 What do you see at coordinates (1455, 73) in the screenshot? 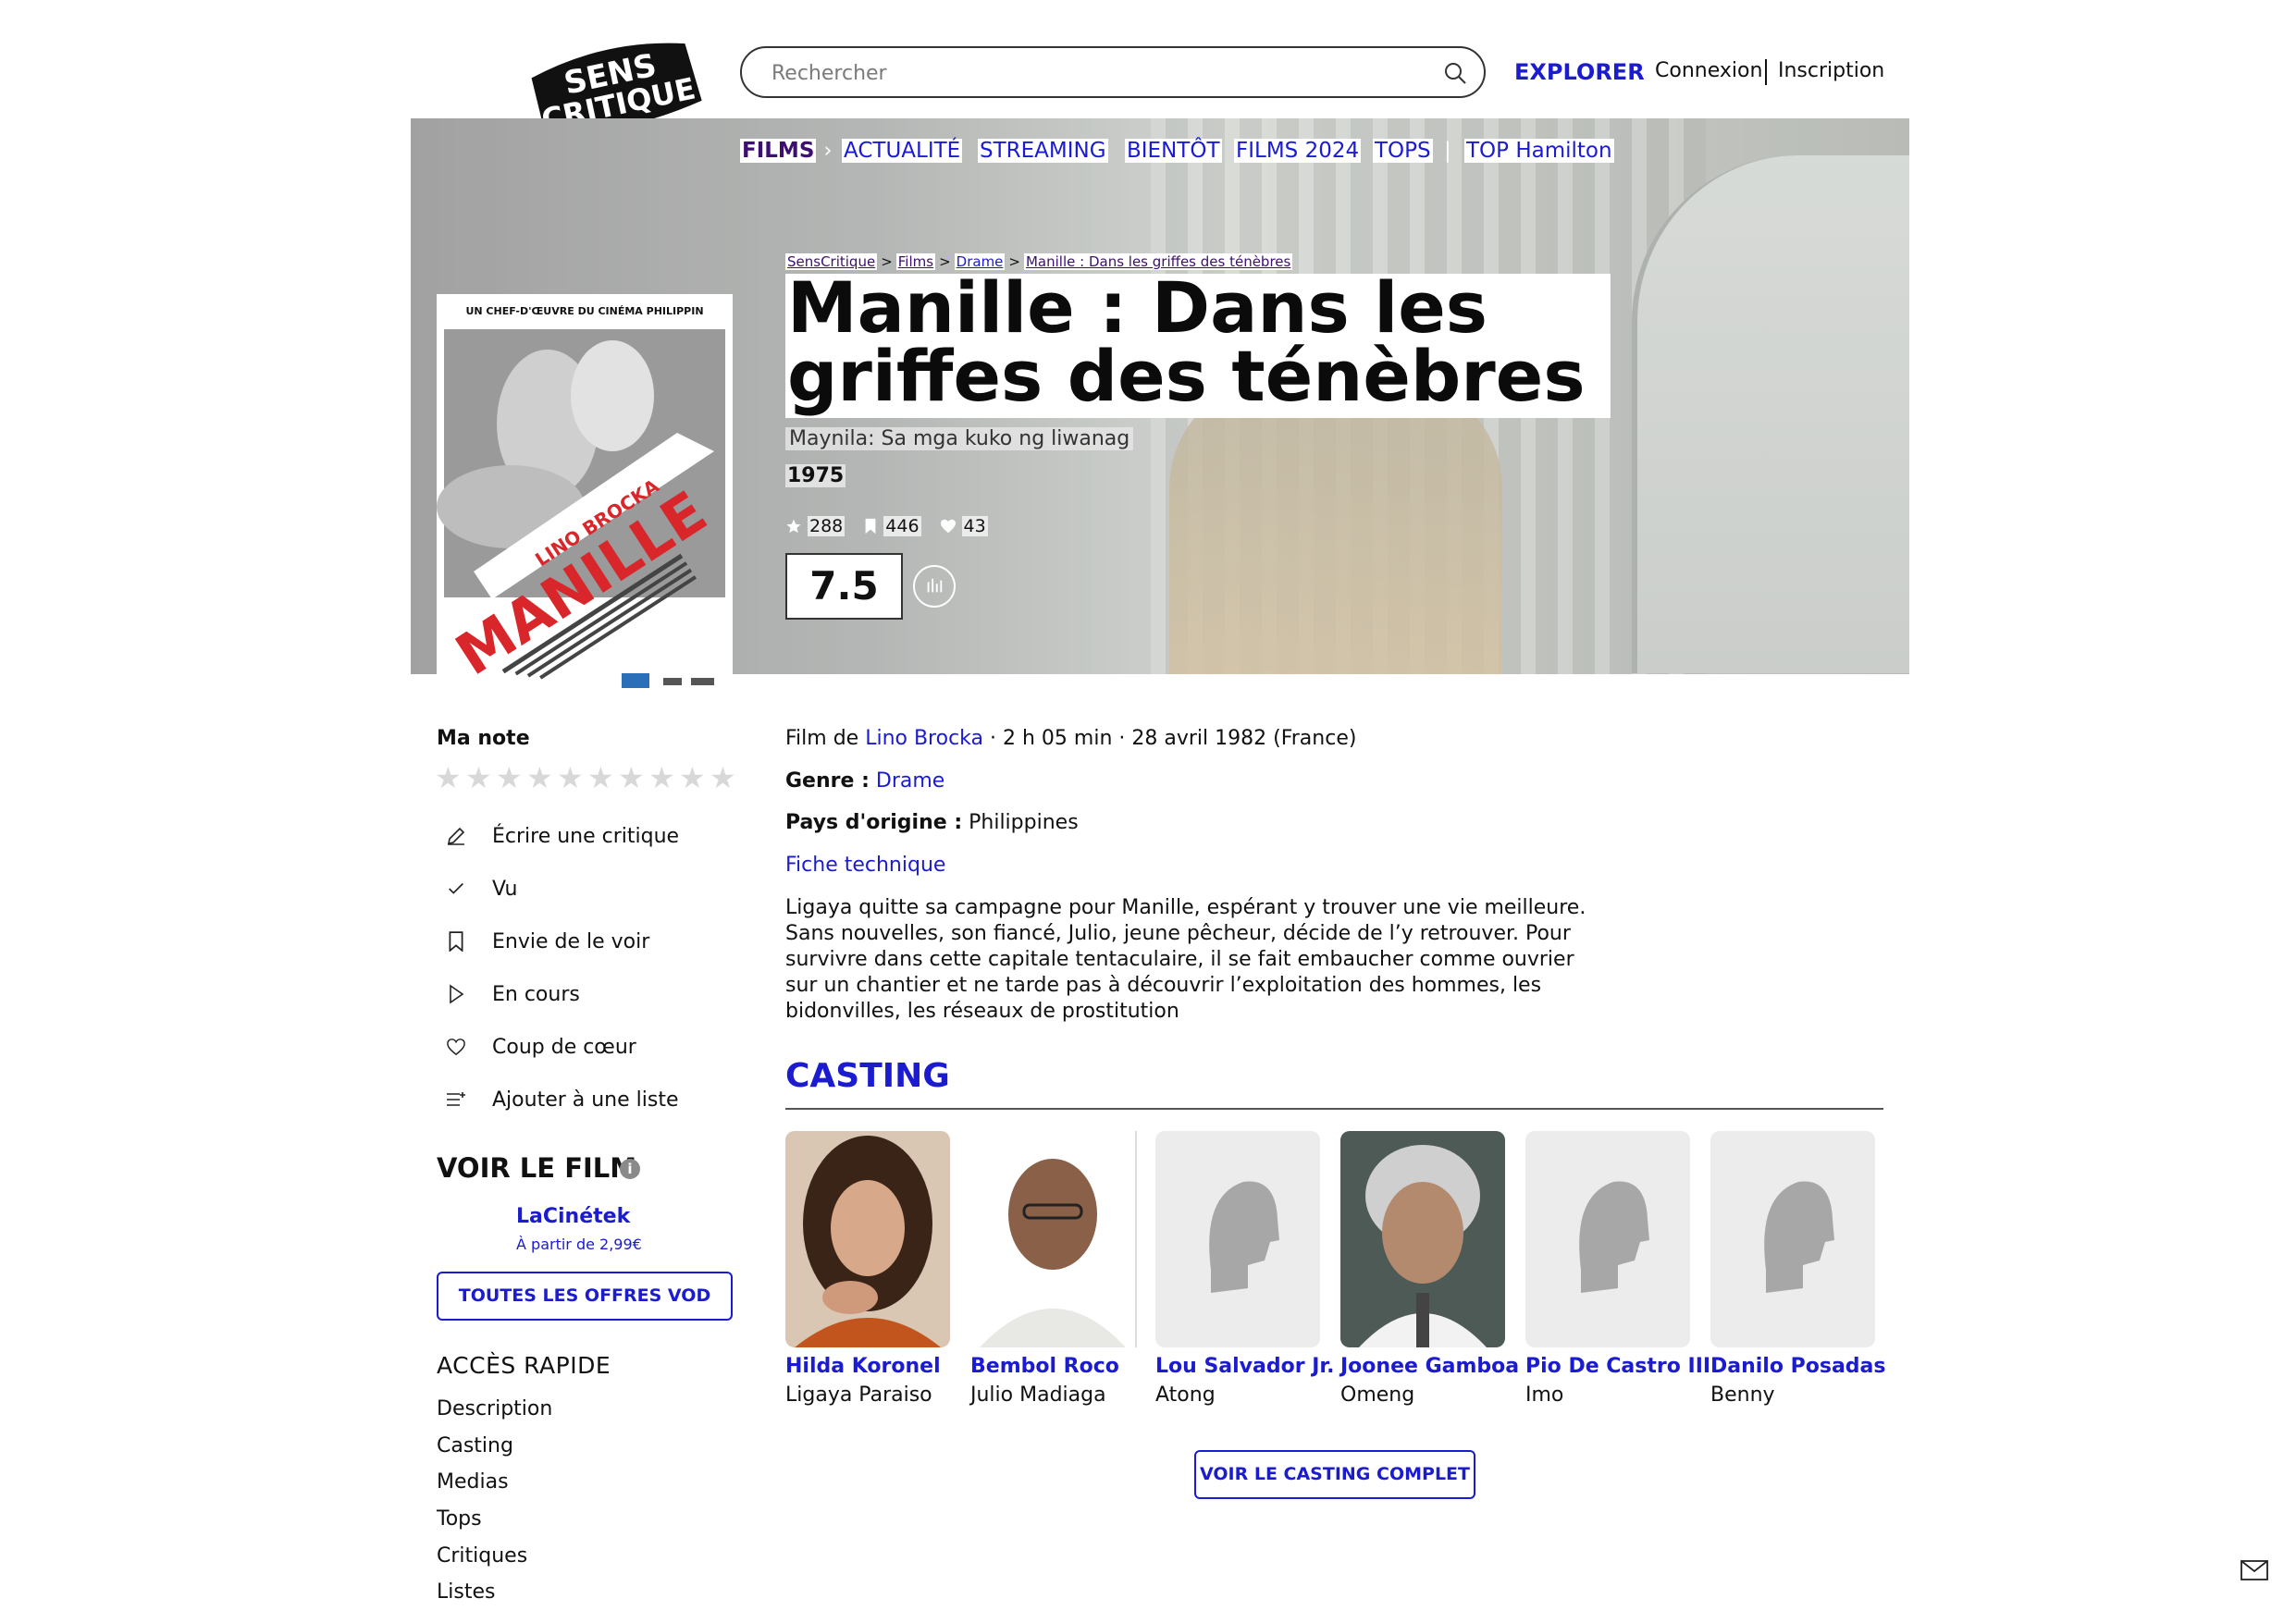
I see `search-icon` at bounding box center [1455, 73].